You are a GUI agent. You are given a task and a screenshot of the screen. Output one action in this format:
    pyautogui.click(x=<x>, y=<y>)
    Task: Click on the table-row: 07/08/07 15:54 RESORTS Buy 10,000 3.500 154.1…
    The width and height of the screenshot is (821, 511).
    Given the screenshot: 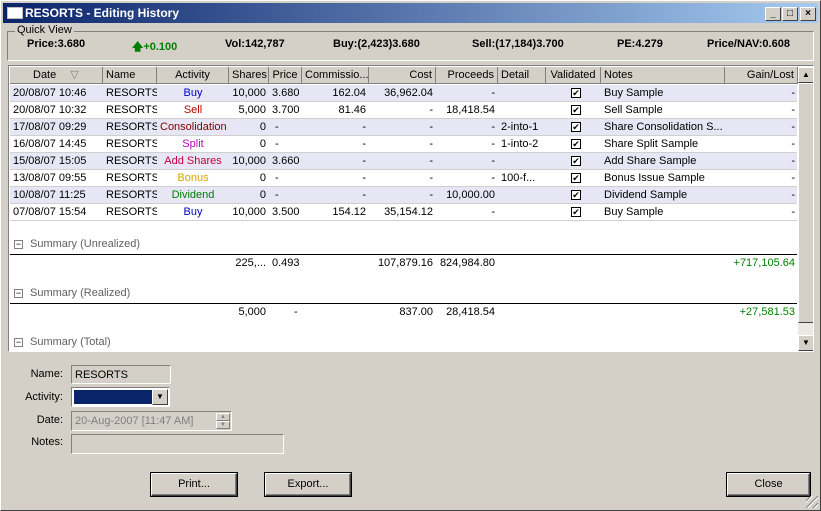 What is the action you would take?
    pyautogui.click(x=403, y=212)
    